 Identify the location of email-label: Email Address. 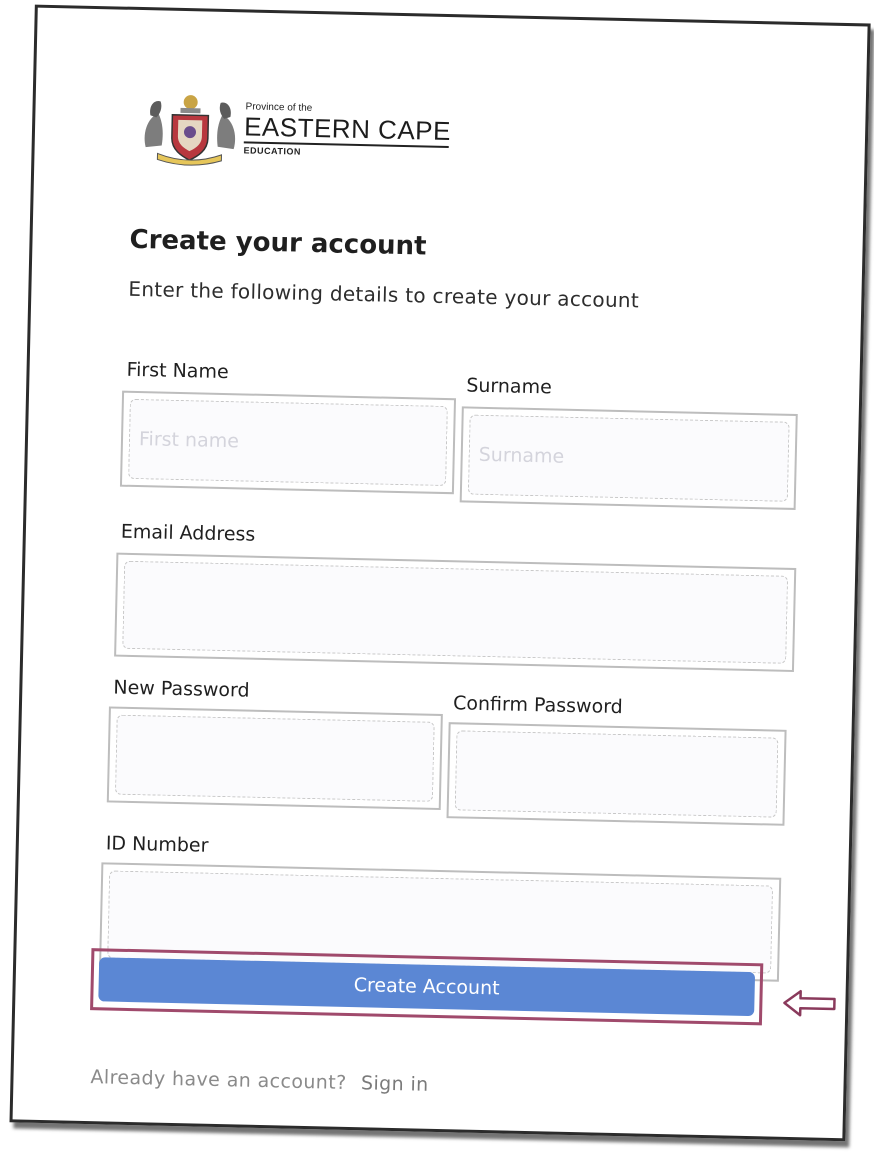
(188, 533).